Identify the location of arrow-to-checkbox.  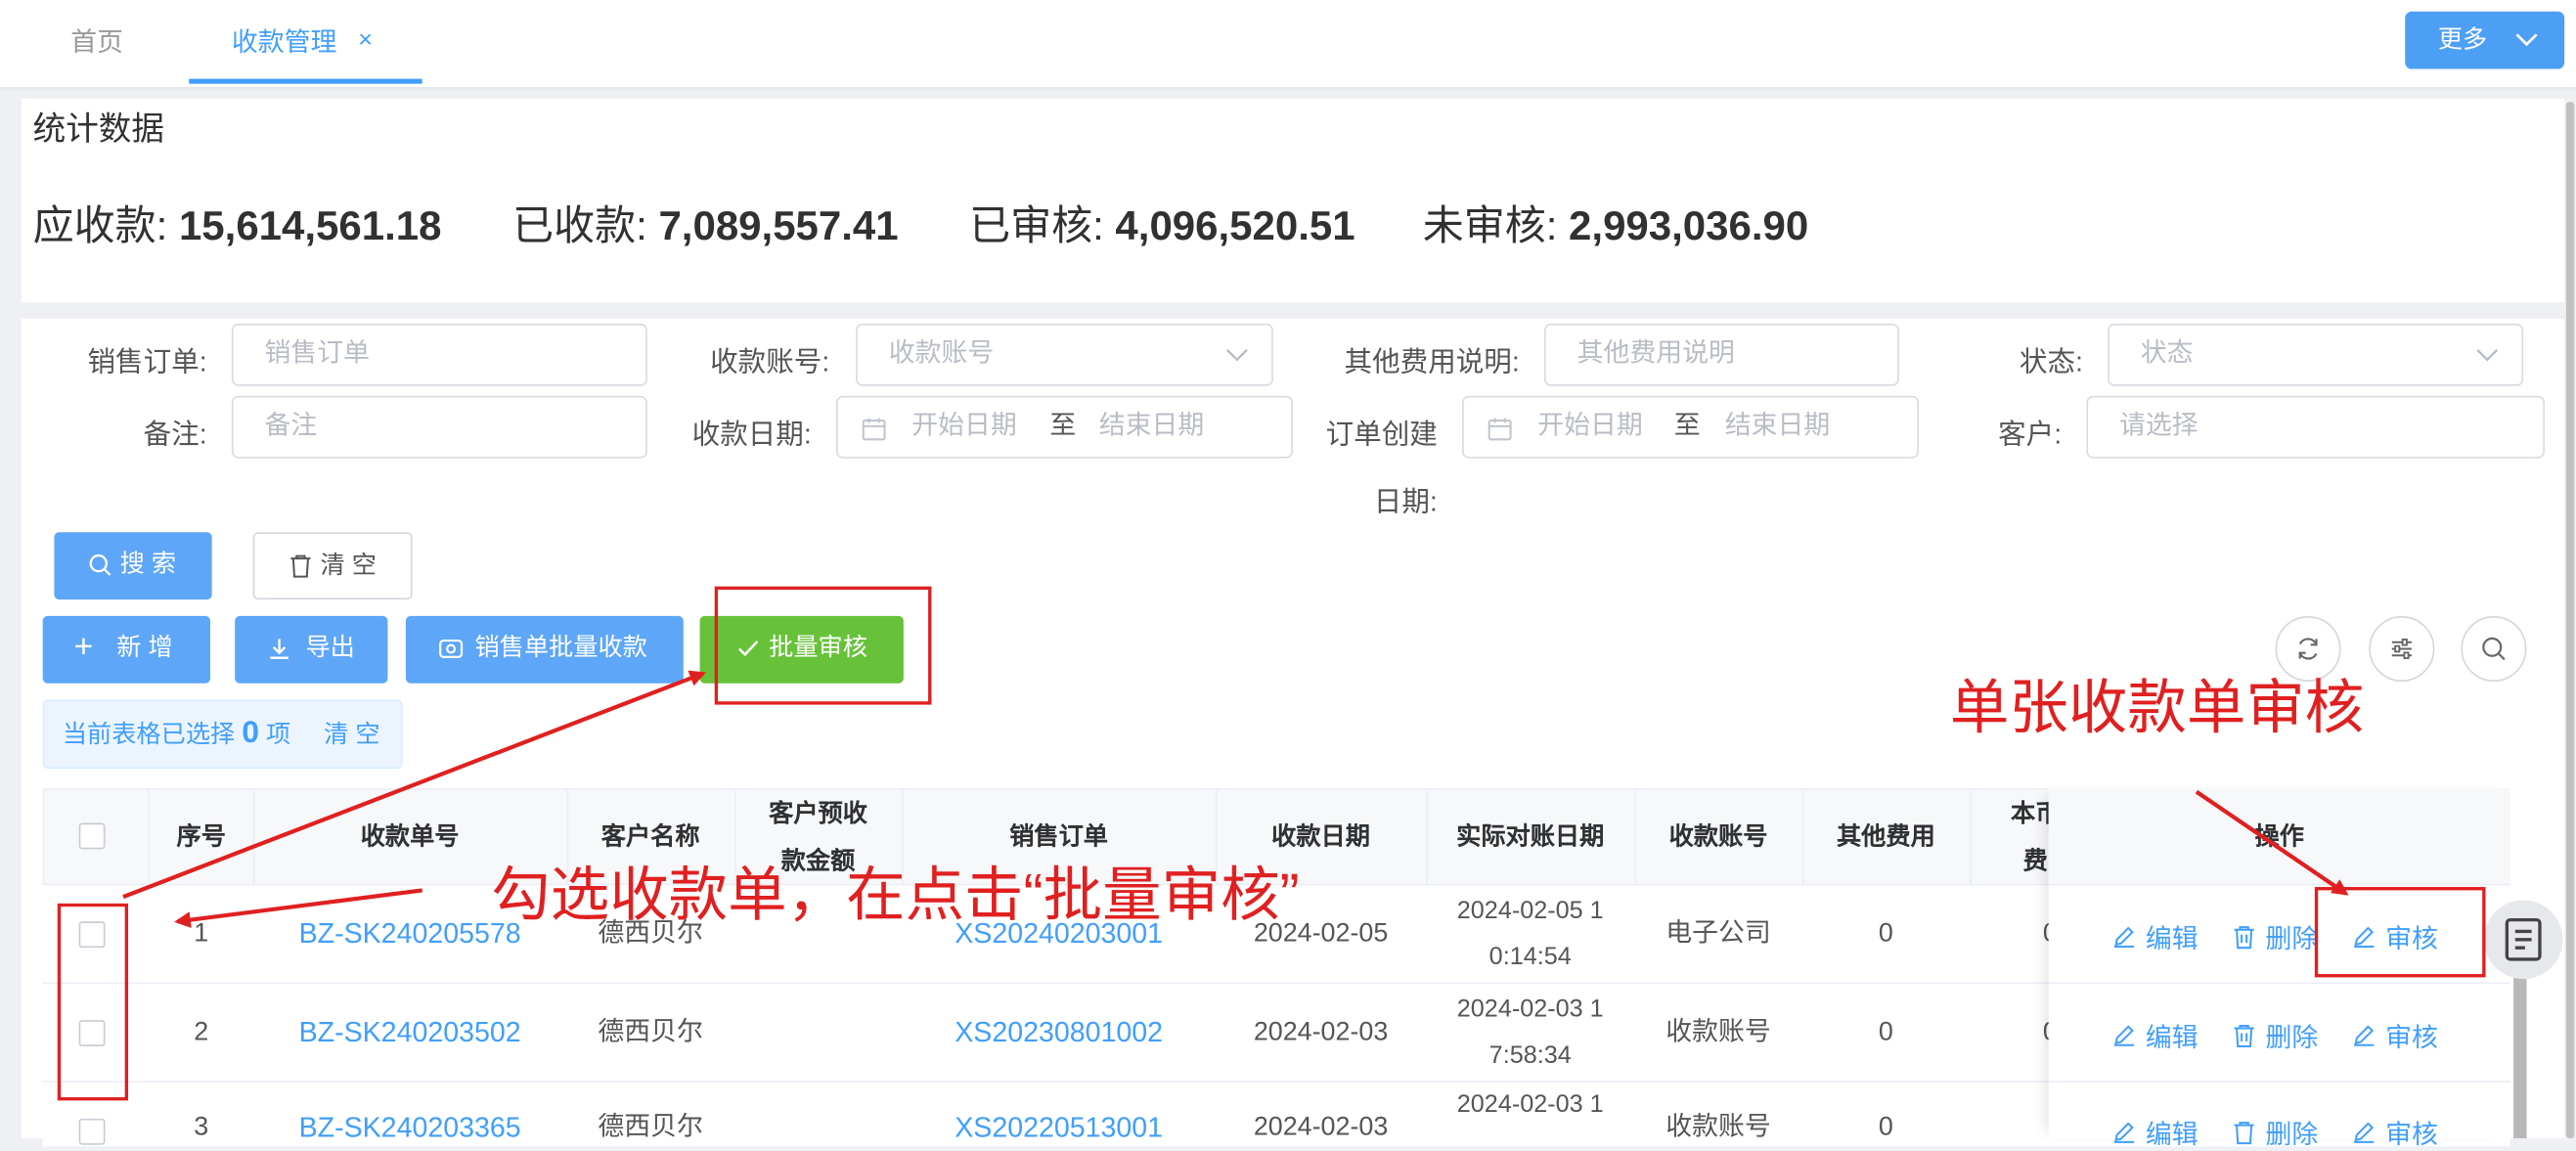
(298, 908).